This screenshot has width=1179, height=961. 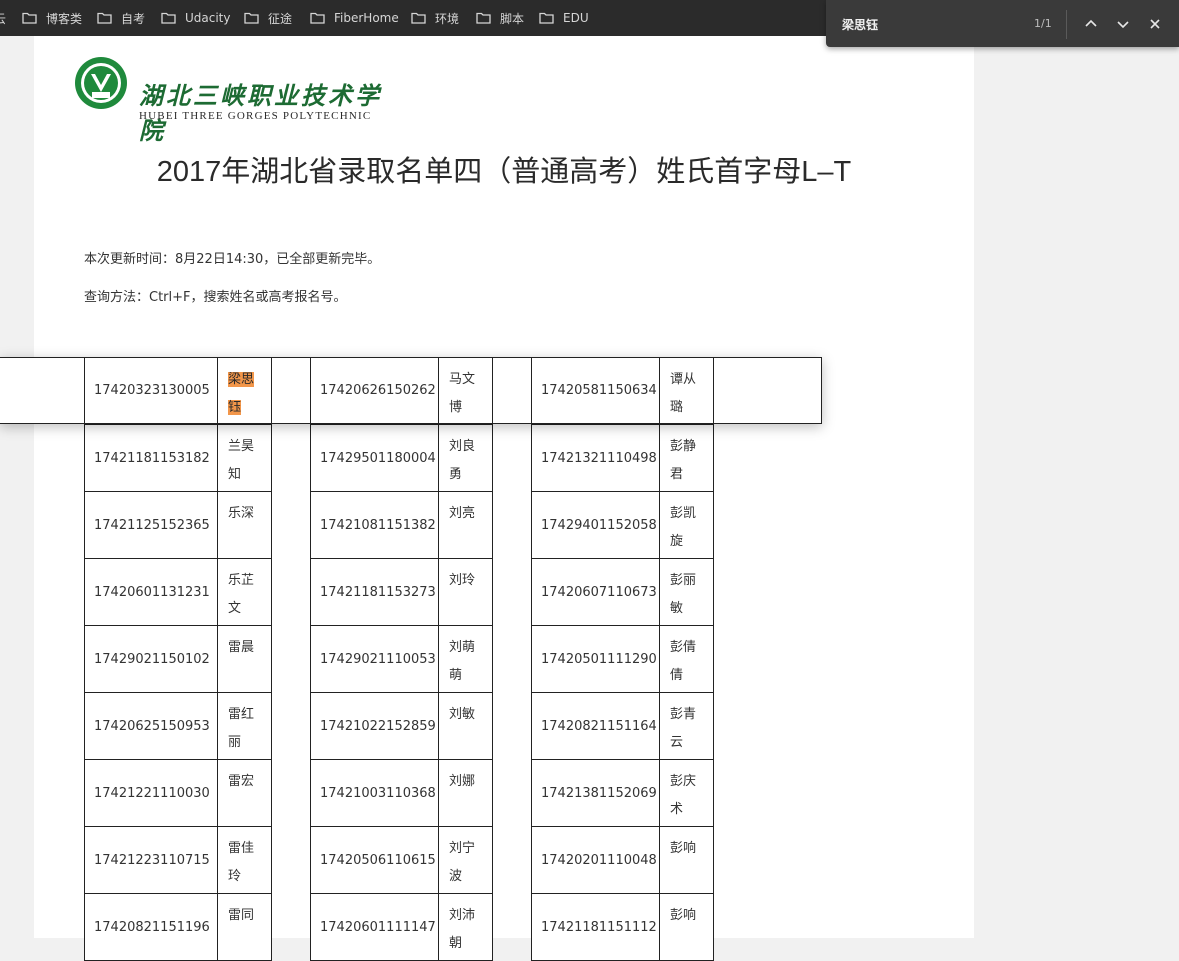 What do you see at coordinates (244, 860) in the screenshot?
I see `student-name-cell: 雷佳玲` at bounding box center [244, 860].